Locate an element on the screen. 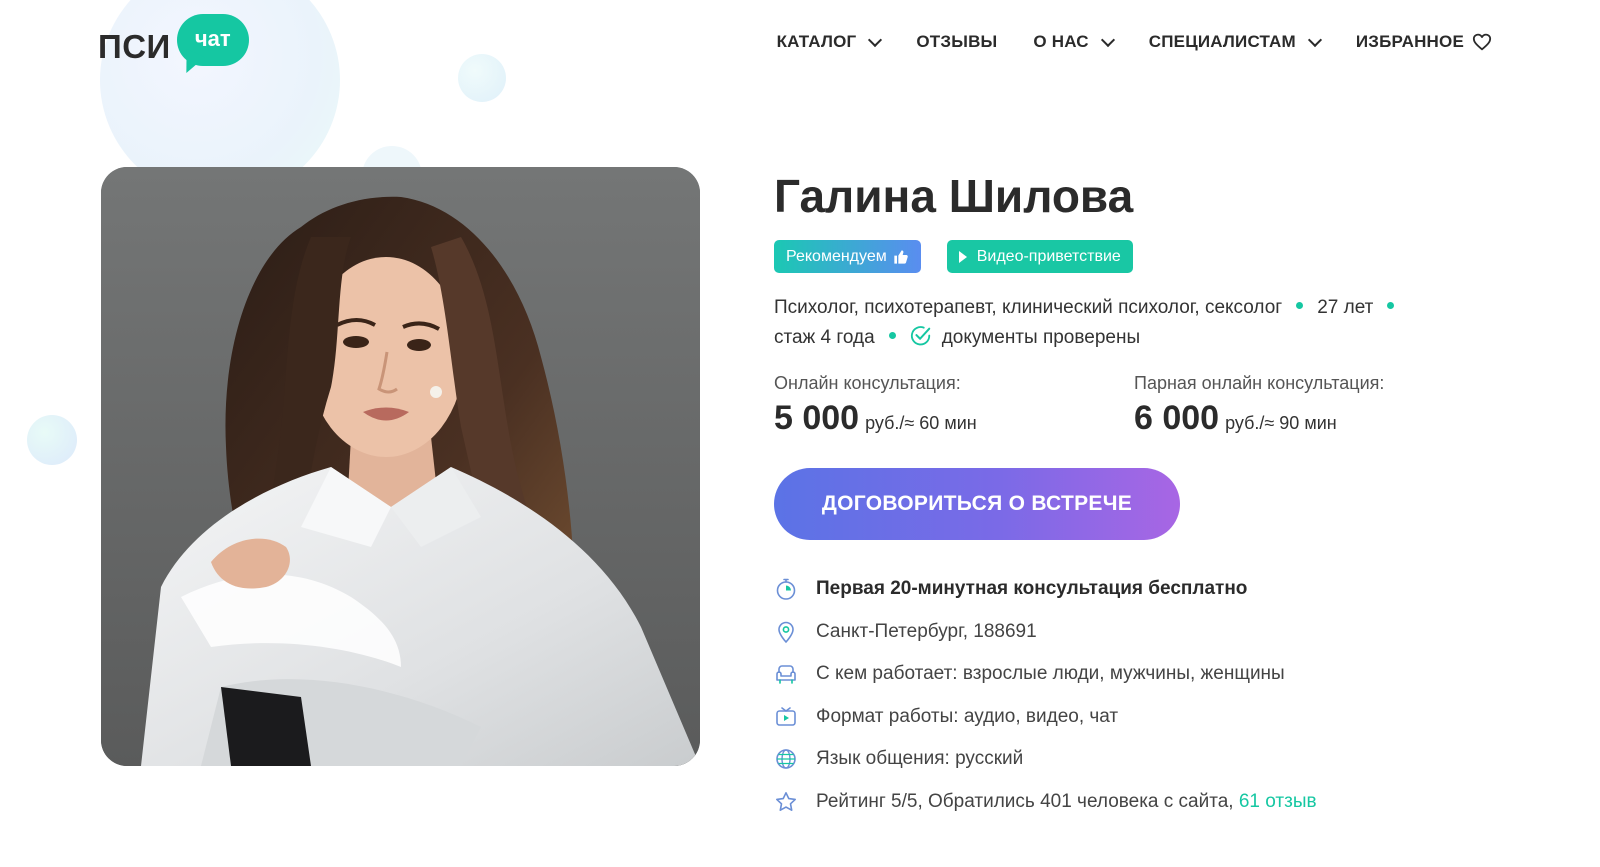 The image size is (1600, 867). nav-specialists: СПЕЦИАЛИСТАМ is located at coordinates (1235, 42).